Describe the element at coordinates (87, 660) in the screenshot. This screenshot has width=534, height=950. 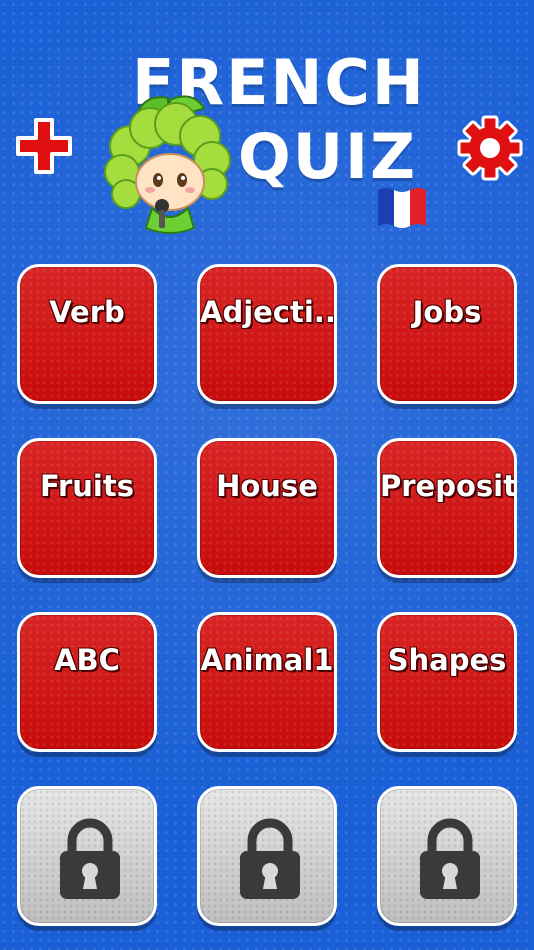
I see `category-label: ABC` at that location.